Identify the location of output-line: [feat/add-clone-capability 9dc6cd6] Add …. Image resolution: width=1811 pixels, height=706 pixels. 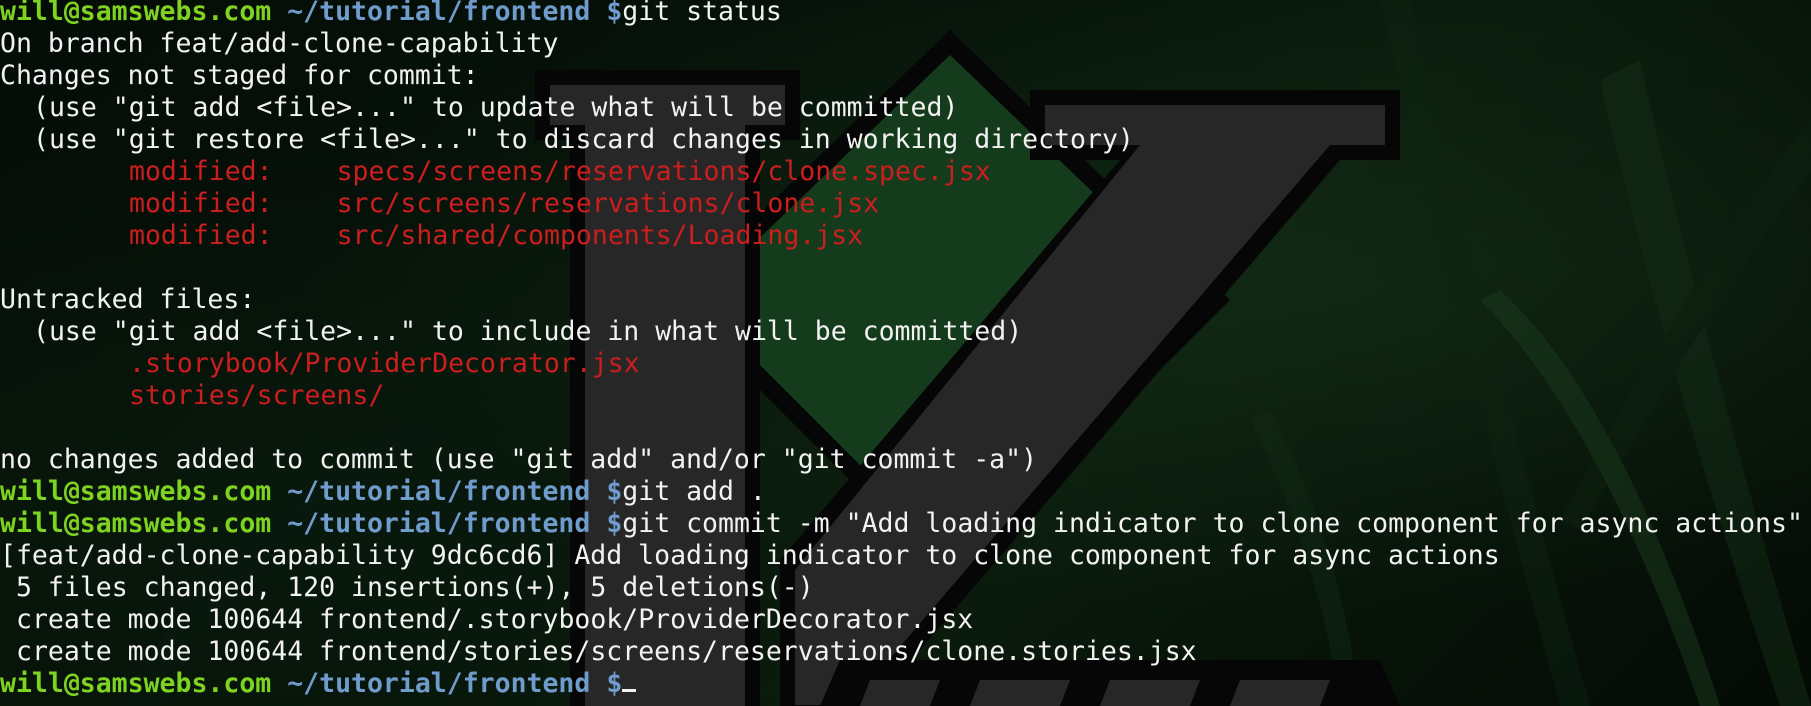
(750, 555).